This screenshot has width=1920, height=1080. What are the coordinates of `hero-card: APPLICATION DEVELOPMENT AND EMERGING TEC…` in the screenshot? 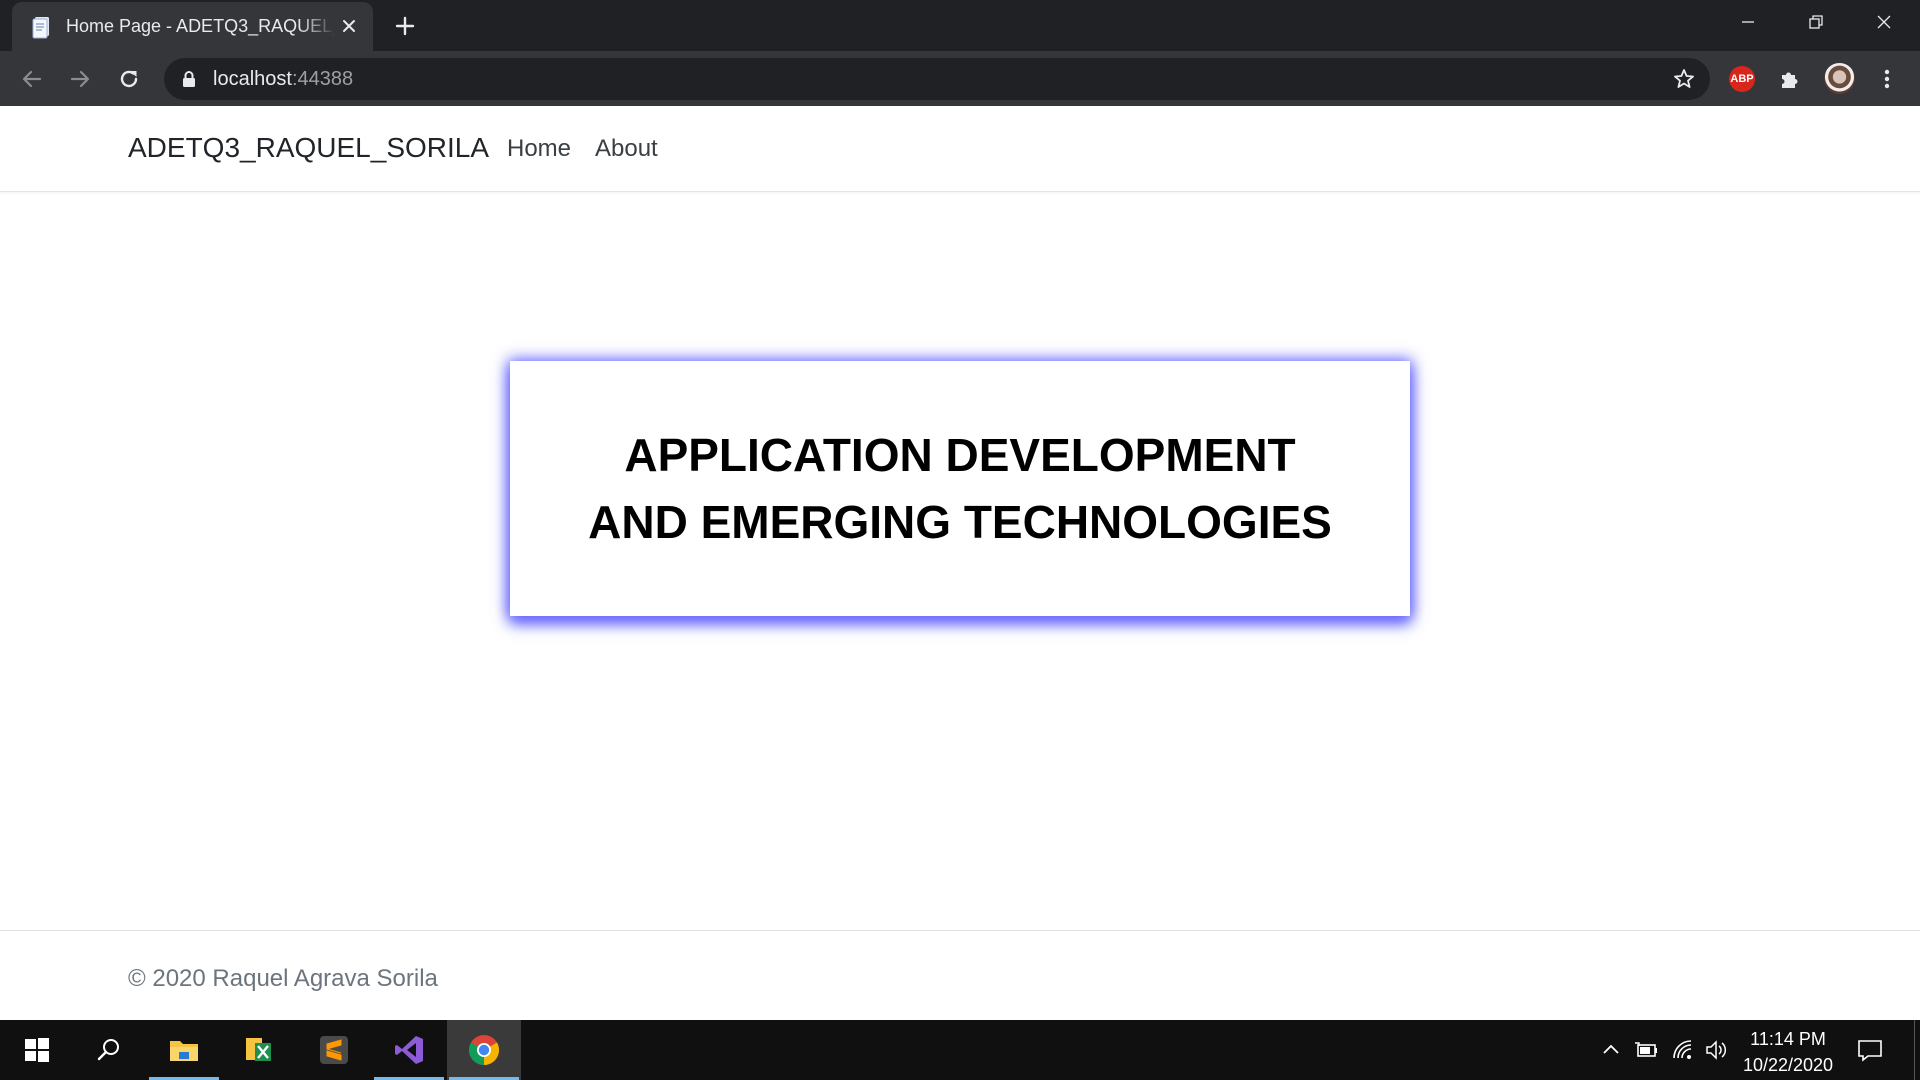 It's located at (960, 488).